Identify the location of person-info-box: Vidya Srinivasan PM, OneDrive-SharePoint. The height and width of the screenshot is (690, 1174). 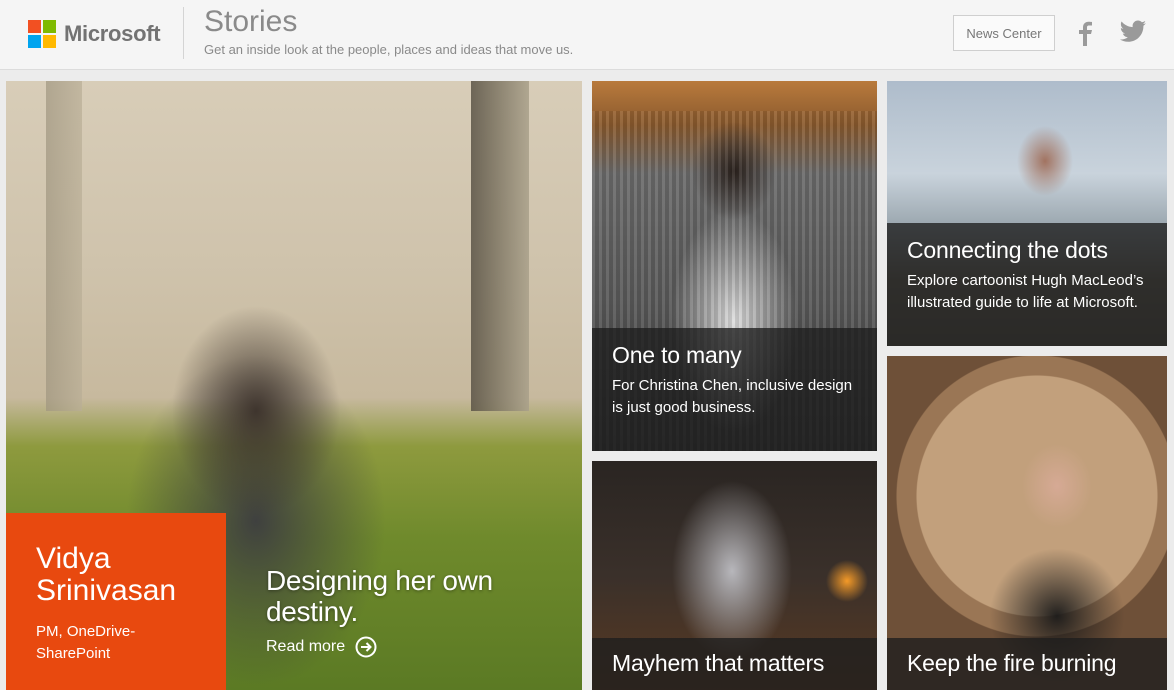
(116, 601).